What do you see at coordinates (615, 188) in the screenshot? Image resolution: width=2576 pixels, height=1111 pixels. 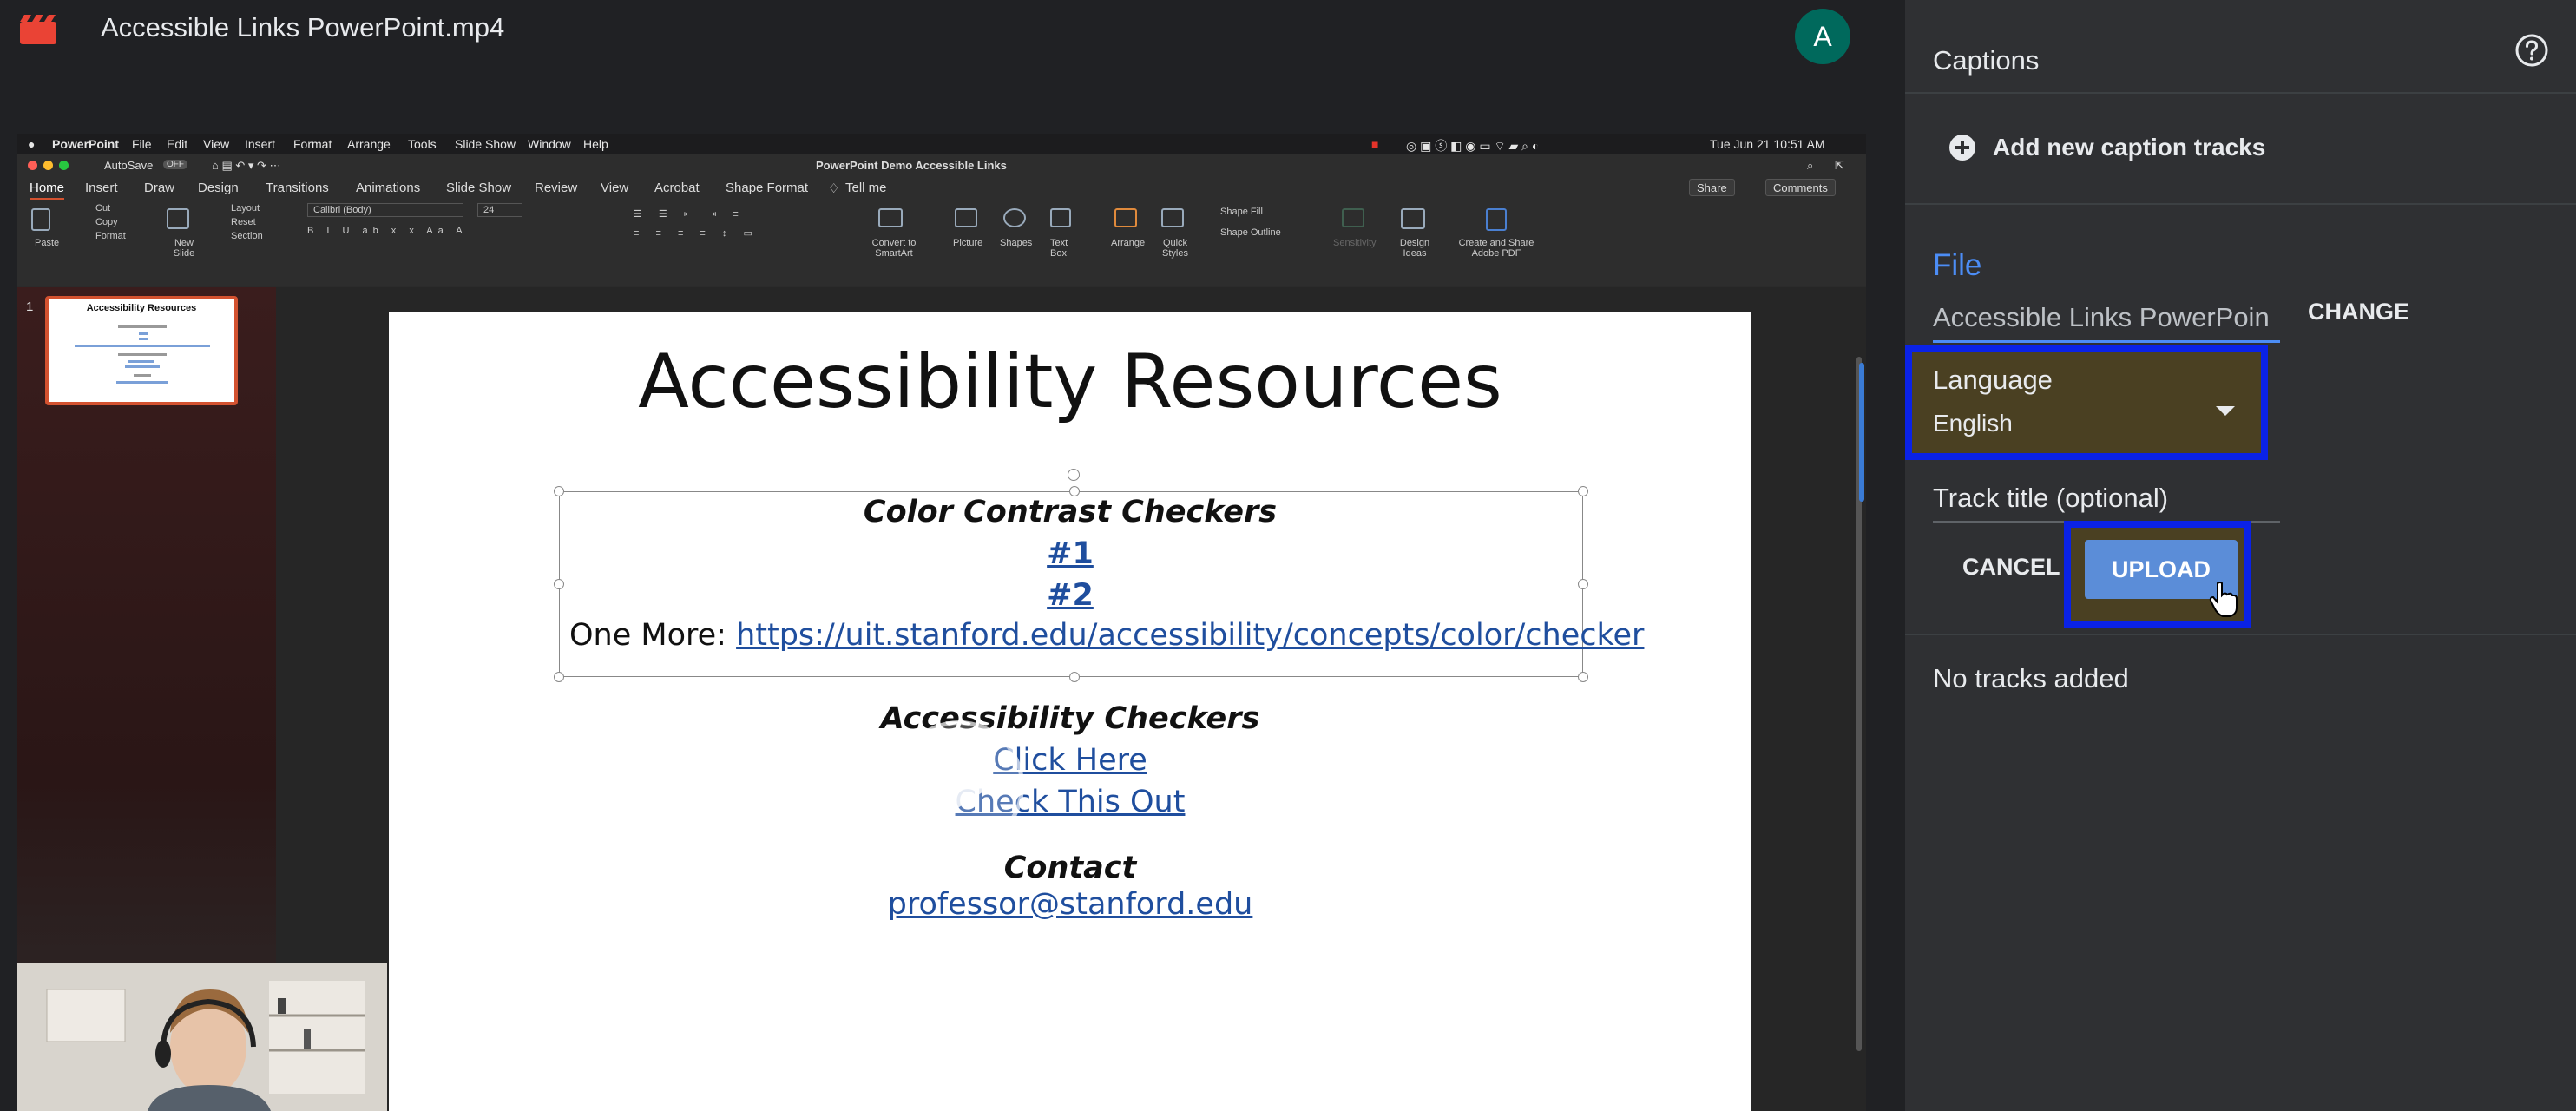 I see `tab-view: View` at bounding box center [615, 188].